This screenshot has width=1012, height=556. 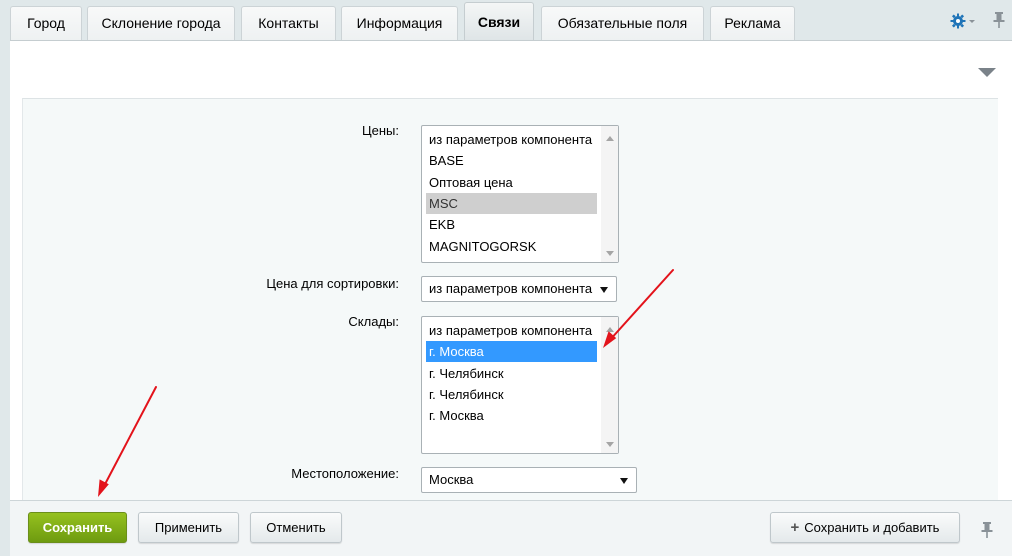 I want to click on save-and-add-button: + Сохранить и добавить, so click(x=865, y=527).